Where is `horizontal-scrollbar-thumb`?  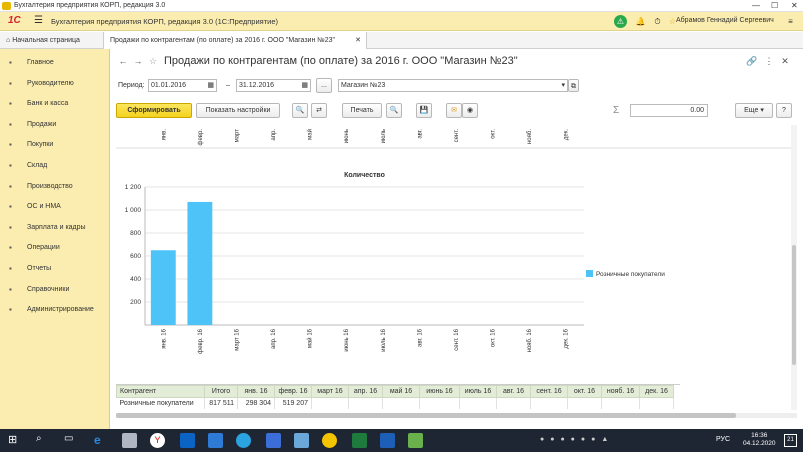 horizontal-scrollbar-thumb is located at coordinates (426, 415).